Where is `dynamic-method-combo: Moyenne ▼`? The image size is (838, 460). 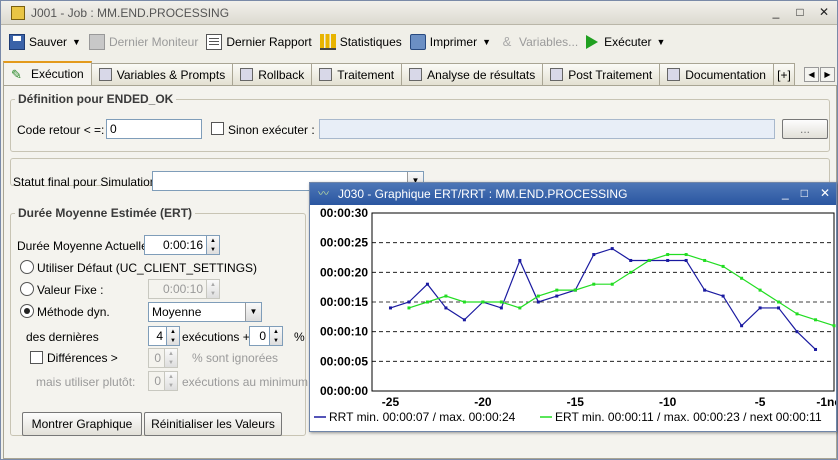
dynamic-method-combo: Moyenne ▼ is located at coordinates (205, 312).